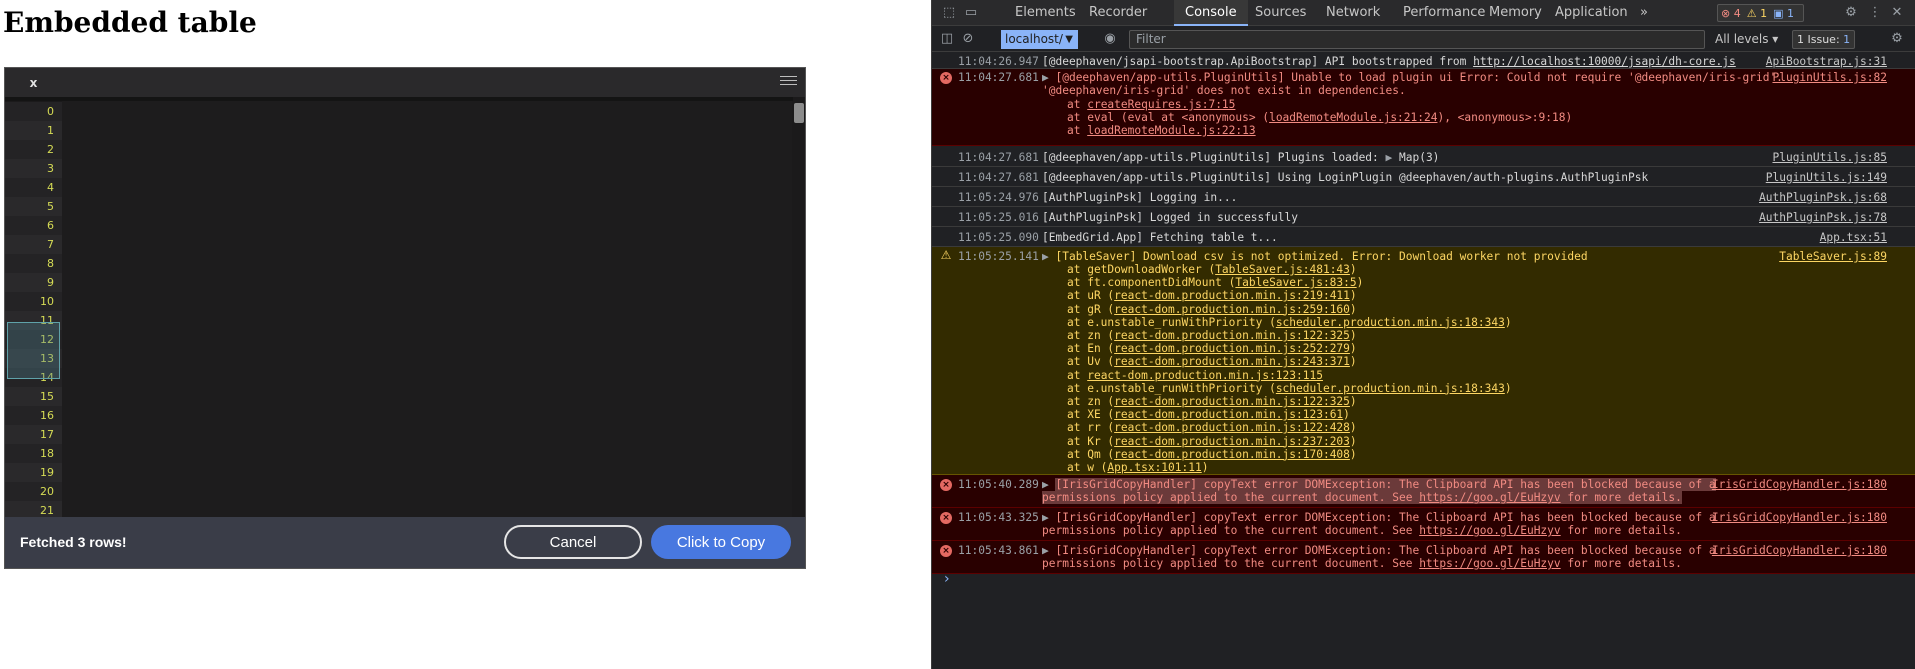  I want to click on sidebar-toggle-icon: ◫, so click(947, 39).